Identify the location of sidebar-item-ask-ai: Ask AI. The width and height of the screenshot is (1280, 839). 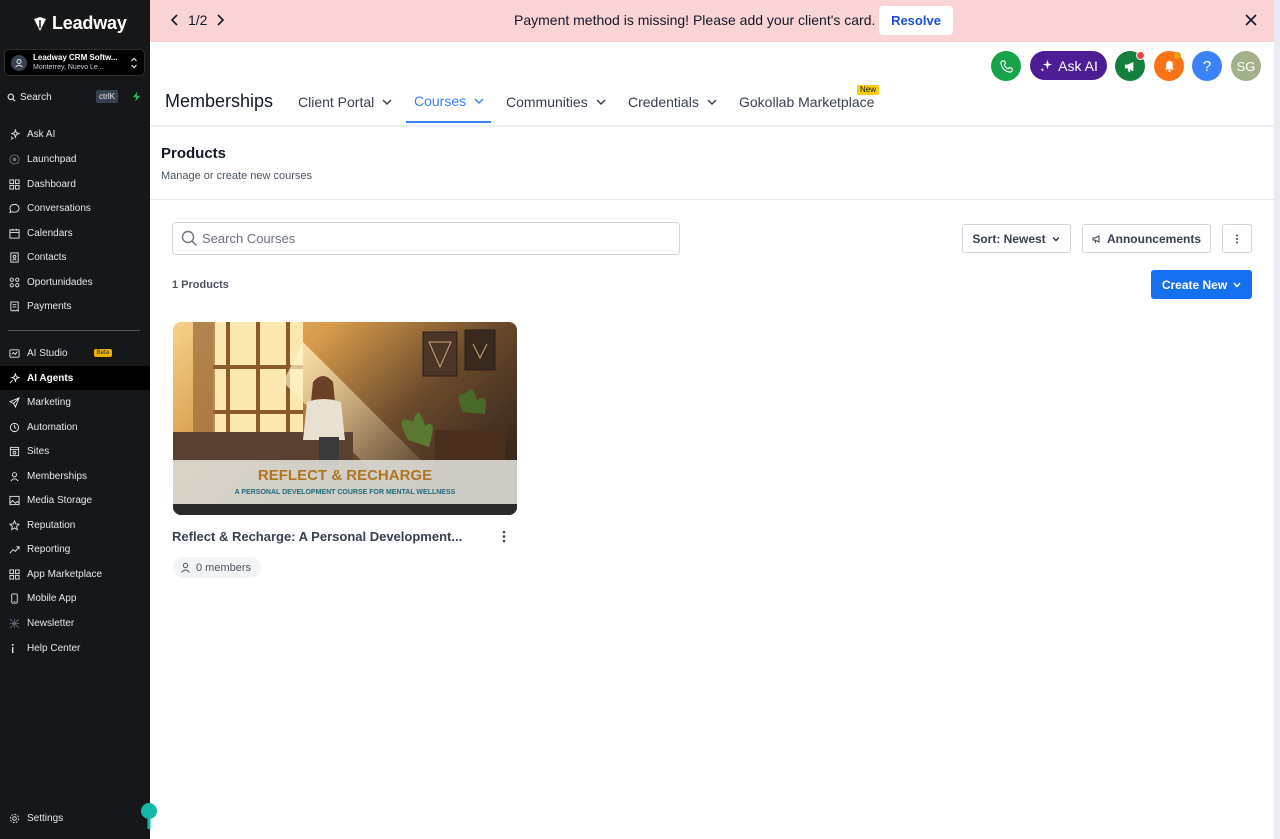
(75, 134).